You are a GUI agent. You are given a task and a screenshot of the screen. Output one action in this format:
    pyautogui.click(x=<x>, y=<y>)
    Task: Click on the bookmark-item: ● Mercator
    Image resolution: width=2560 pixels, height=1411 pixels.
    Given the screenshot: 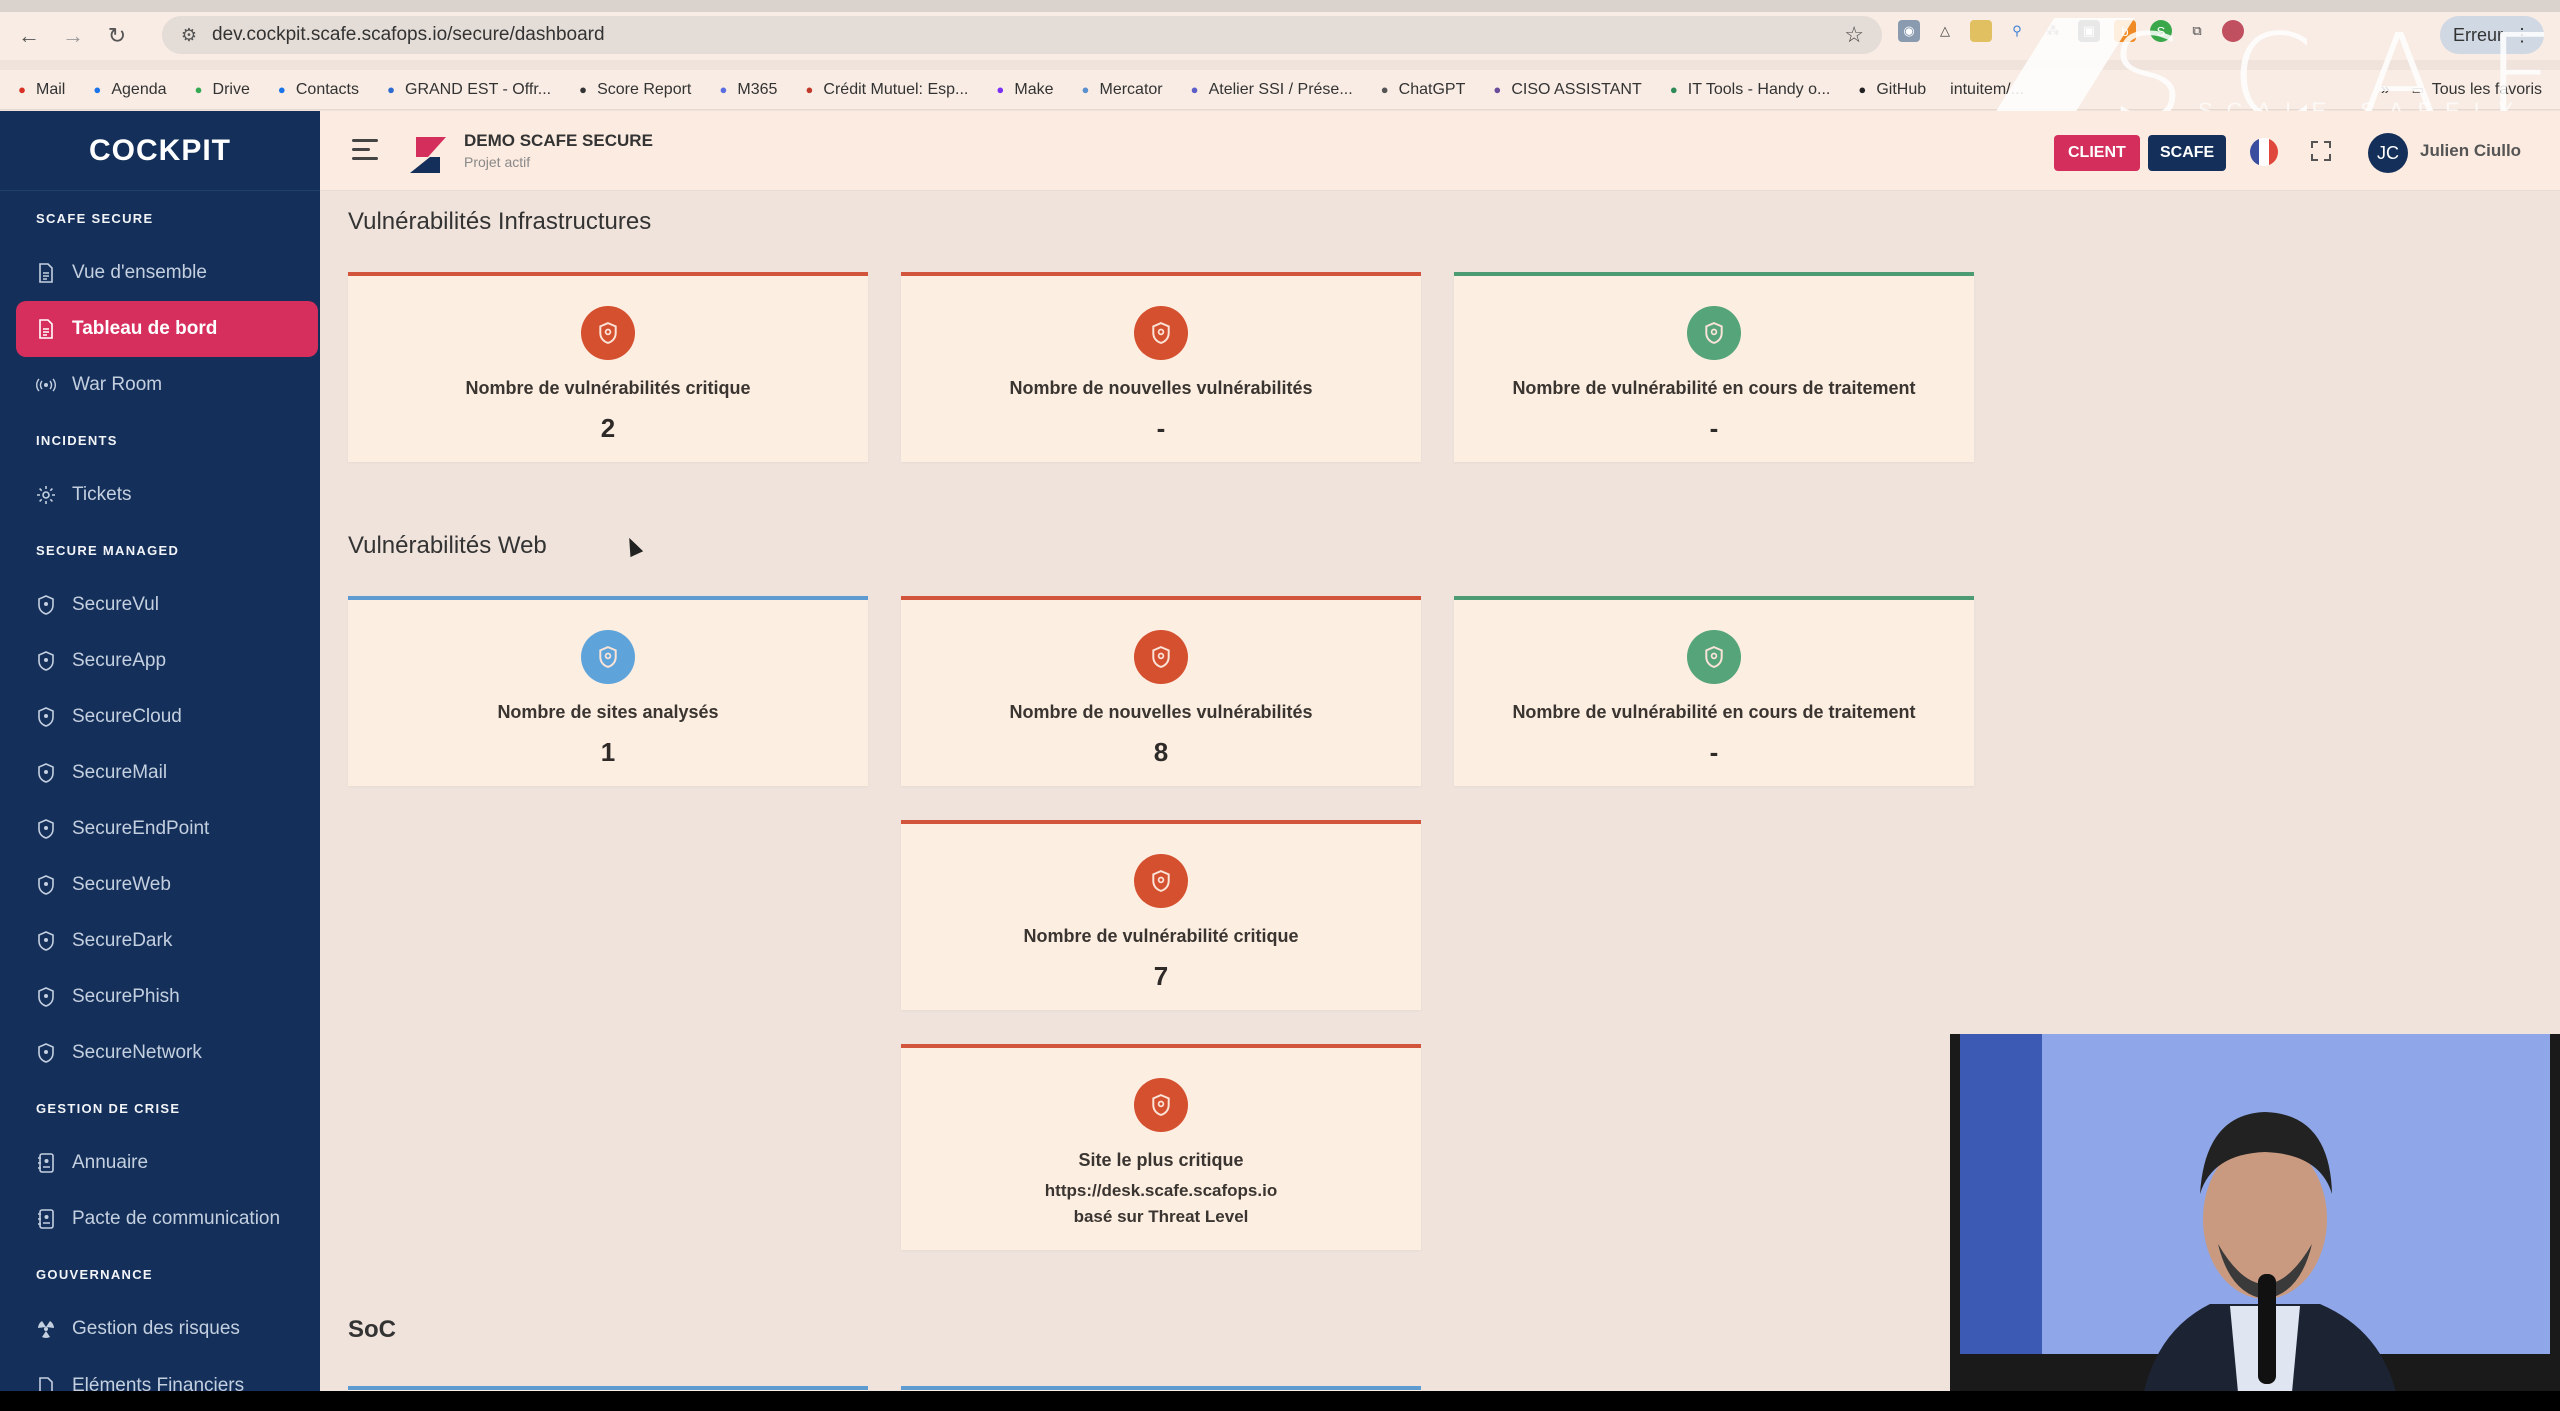 What is the action you would take?
    pyautogui.click(x=1120, y=90)
    